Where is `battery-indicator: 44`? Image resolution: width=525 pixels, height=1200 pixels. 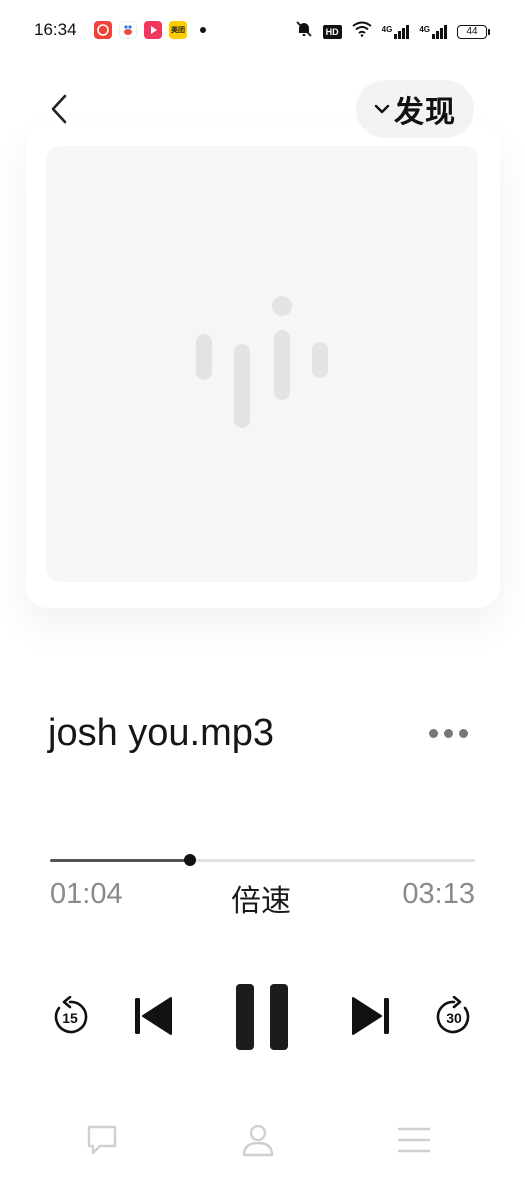
battery-indicator: 44 is located at coordinates (473, 31).